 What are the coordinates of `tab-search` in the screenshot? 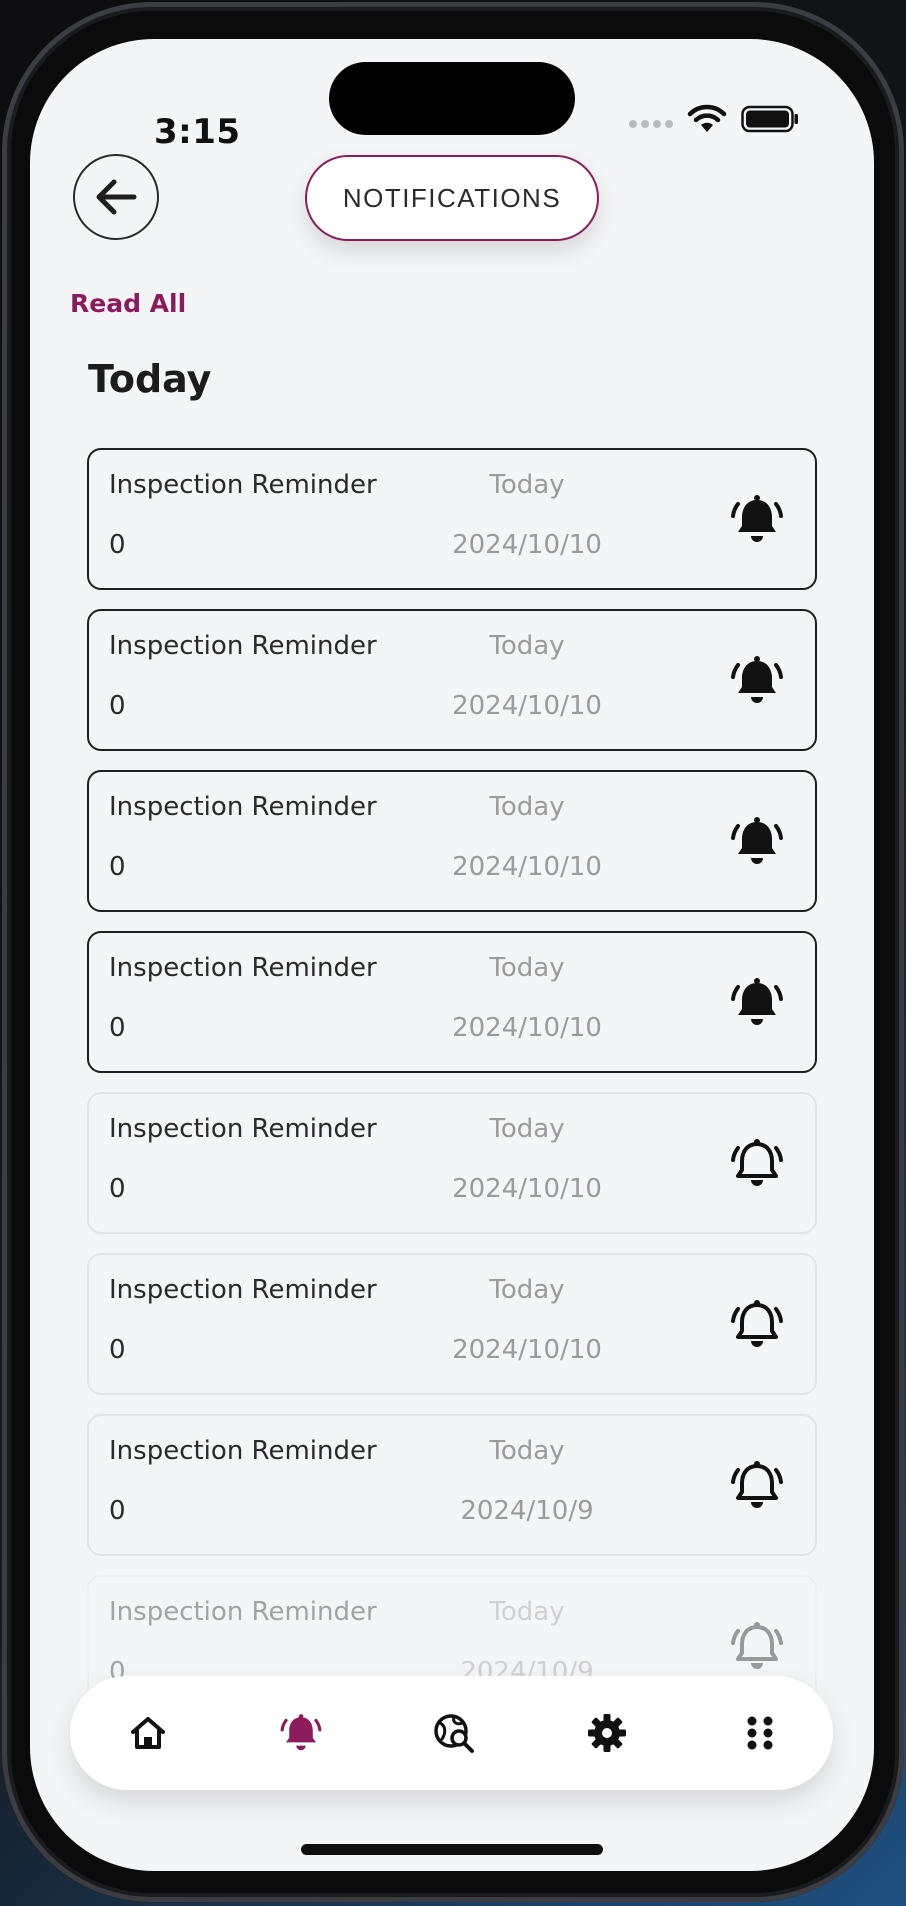 It's located at (454, 1733).